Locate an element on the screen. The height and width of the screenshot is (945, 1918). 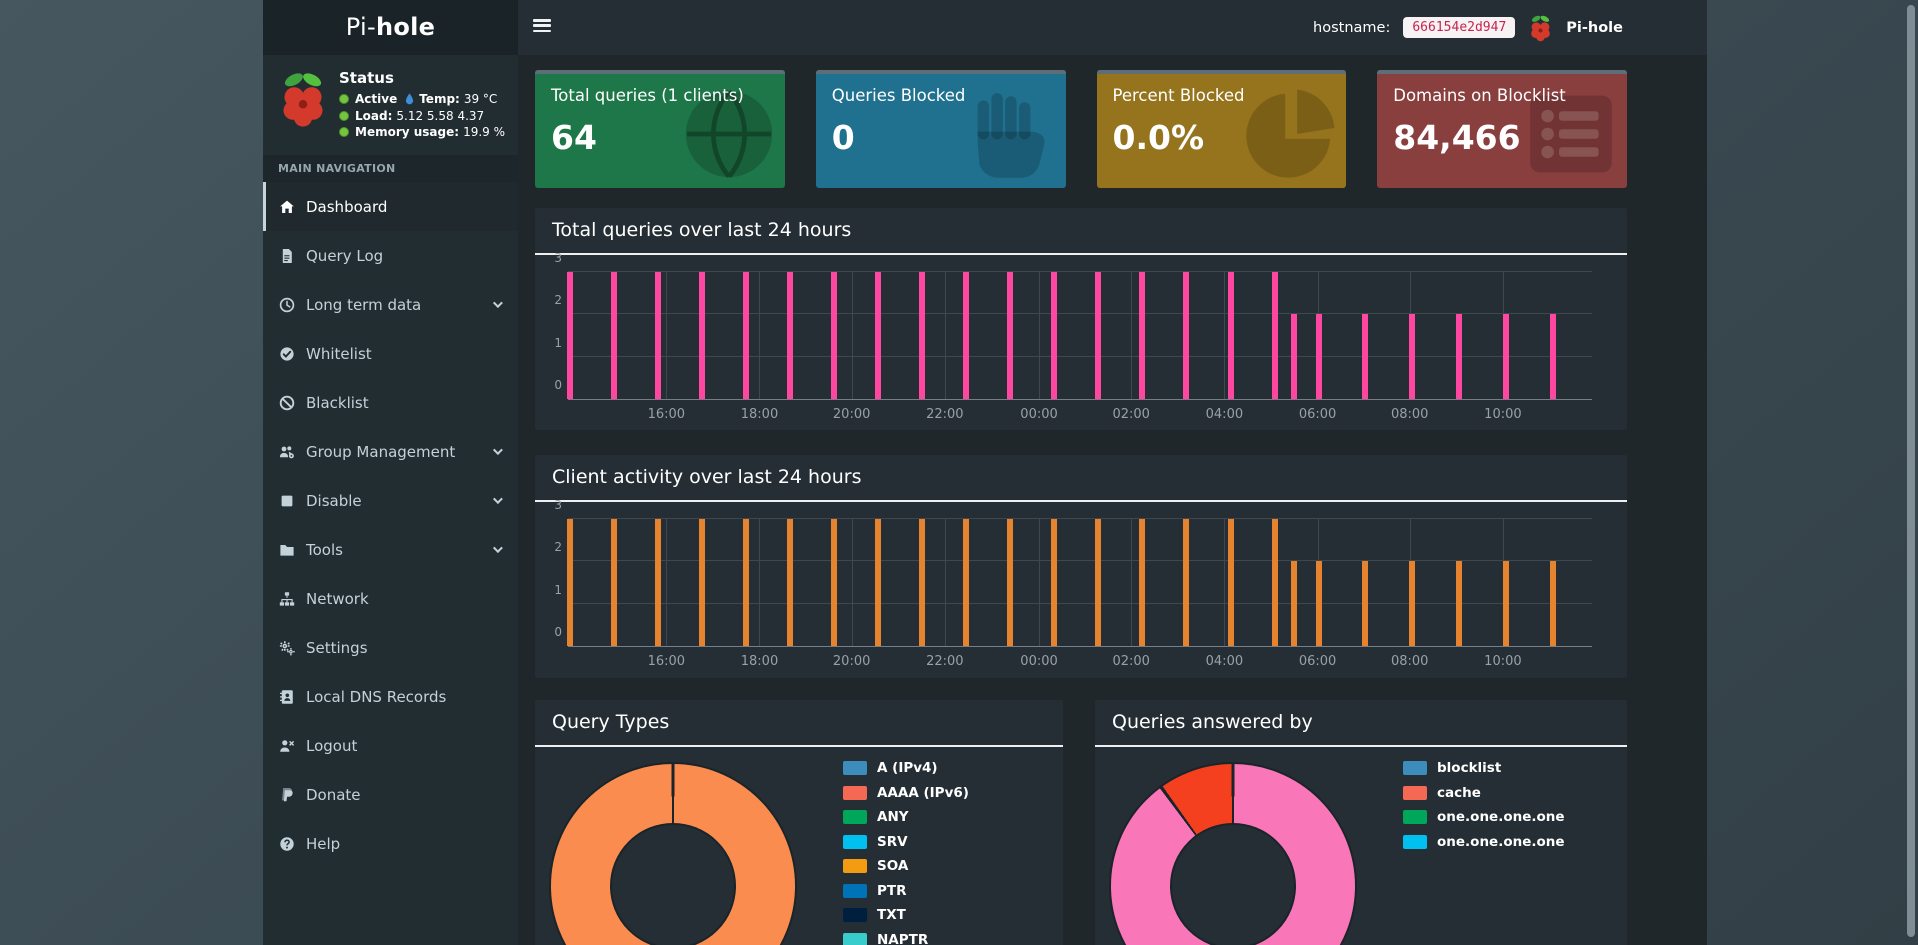
load-value: 5.12 5.58 4.37 is located at coordinates (440, 115).